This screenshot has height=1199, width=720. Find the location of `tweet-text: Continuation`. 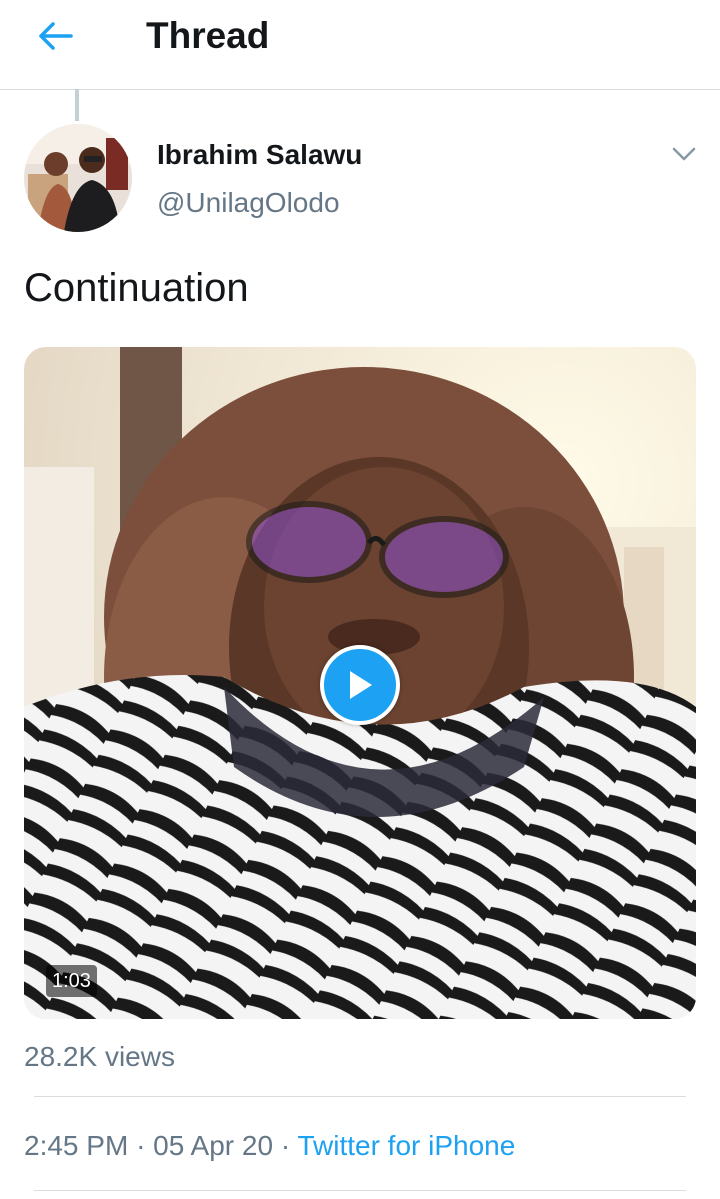

tweet-text: Continuation is located at coordinates (136, 288).